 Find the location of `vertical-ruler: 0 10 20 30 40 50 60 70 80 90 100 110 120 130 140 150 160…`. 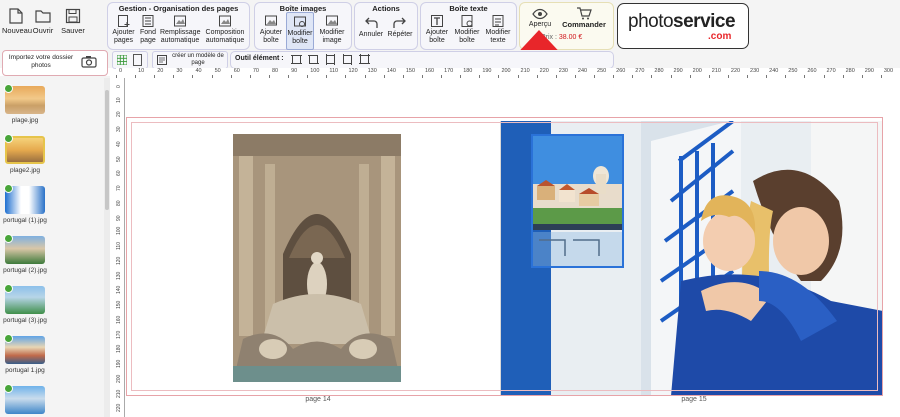

vertical-ruler: 0 10 20 30 40 50 60 70 80 90 100 110 120 130 140 150 160… is located at coordinates (120, 247).